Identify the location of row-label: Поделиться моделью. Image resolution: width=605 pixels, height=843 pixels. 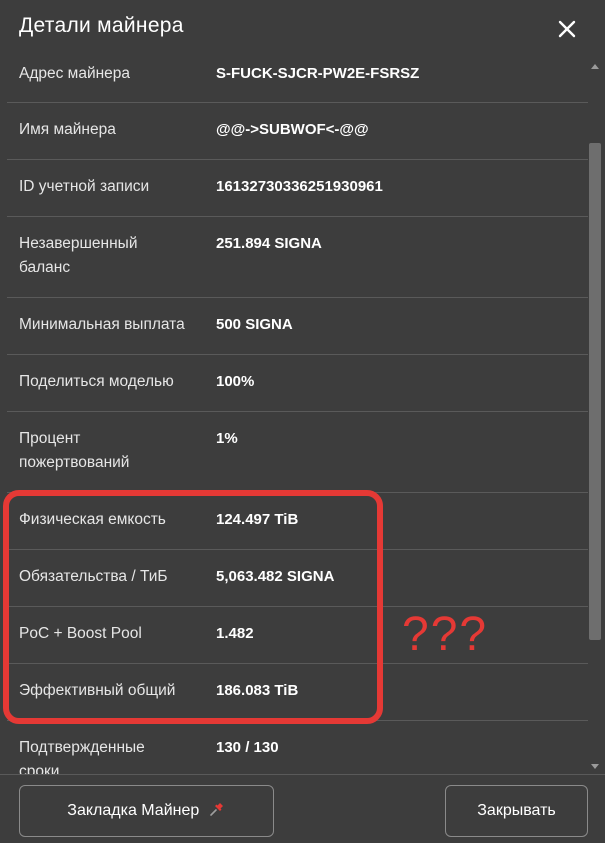
(96, 381).